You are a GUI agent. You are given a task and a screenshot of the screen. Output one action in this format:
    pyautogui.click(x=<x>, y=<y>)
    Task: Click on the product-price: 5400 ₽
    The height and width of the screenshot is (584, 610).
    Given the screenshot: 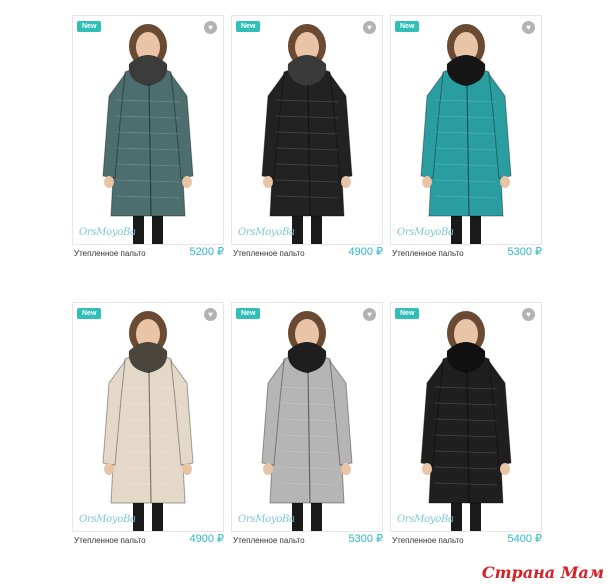 What is the action you would take?
    pyautogui.click(x=524, y=539)
    